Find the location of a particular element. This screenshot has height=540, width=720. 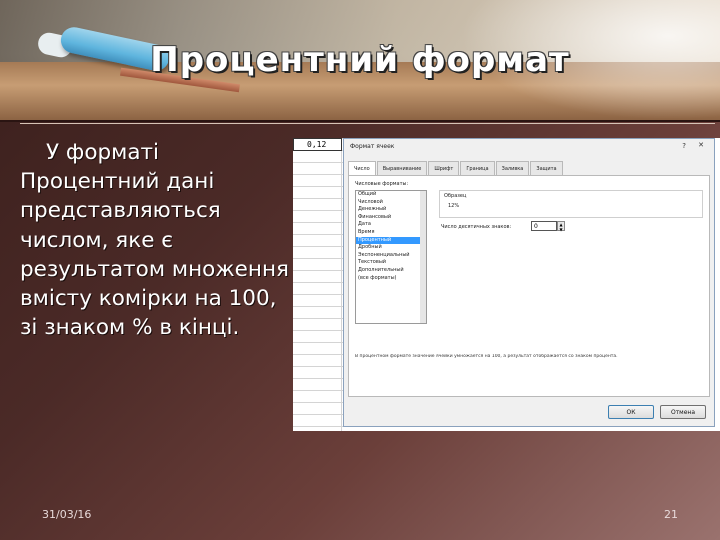

format-special: Дополнительный is located at coordinates (391, 271).